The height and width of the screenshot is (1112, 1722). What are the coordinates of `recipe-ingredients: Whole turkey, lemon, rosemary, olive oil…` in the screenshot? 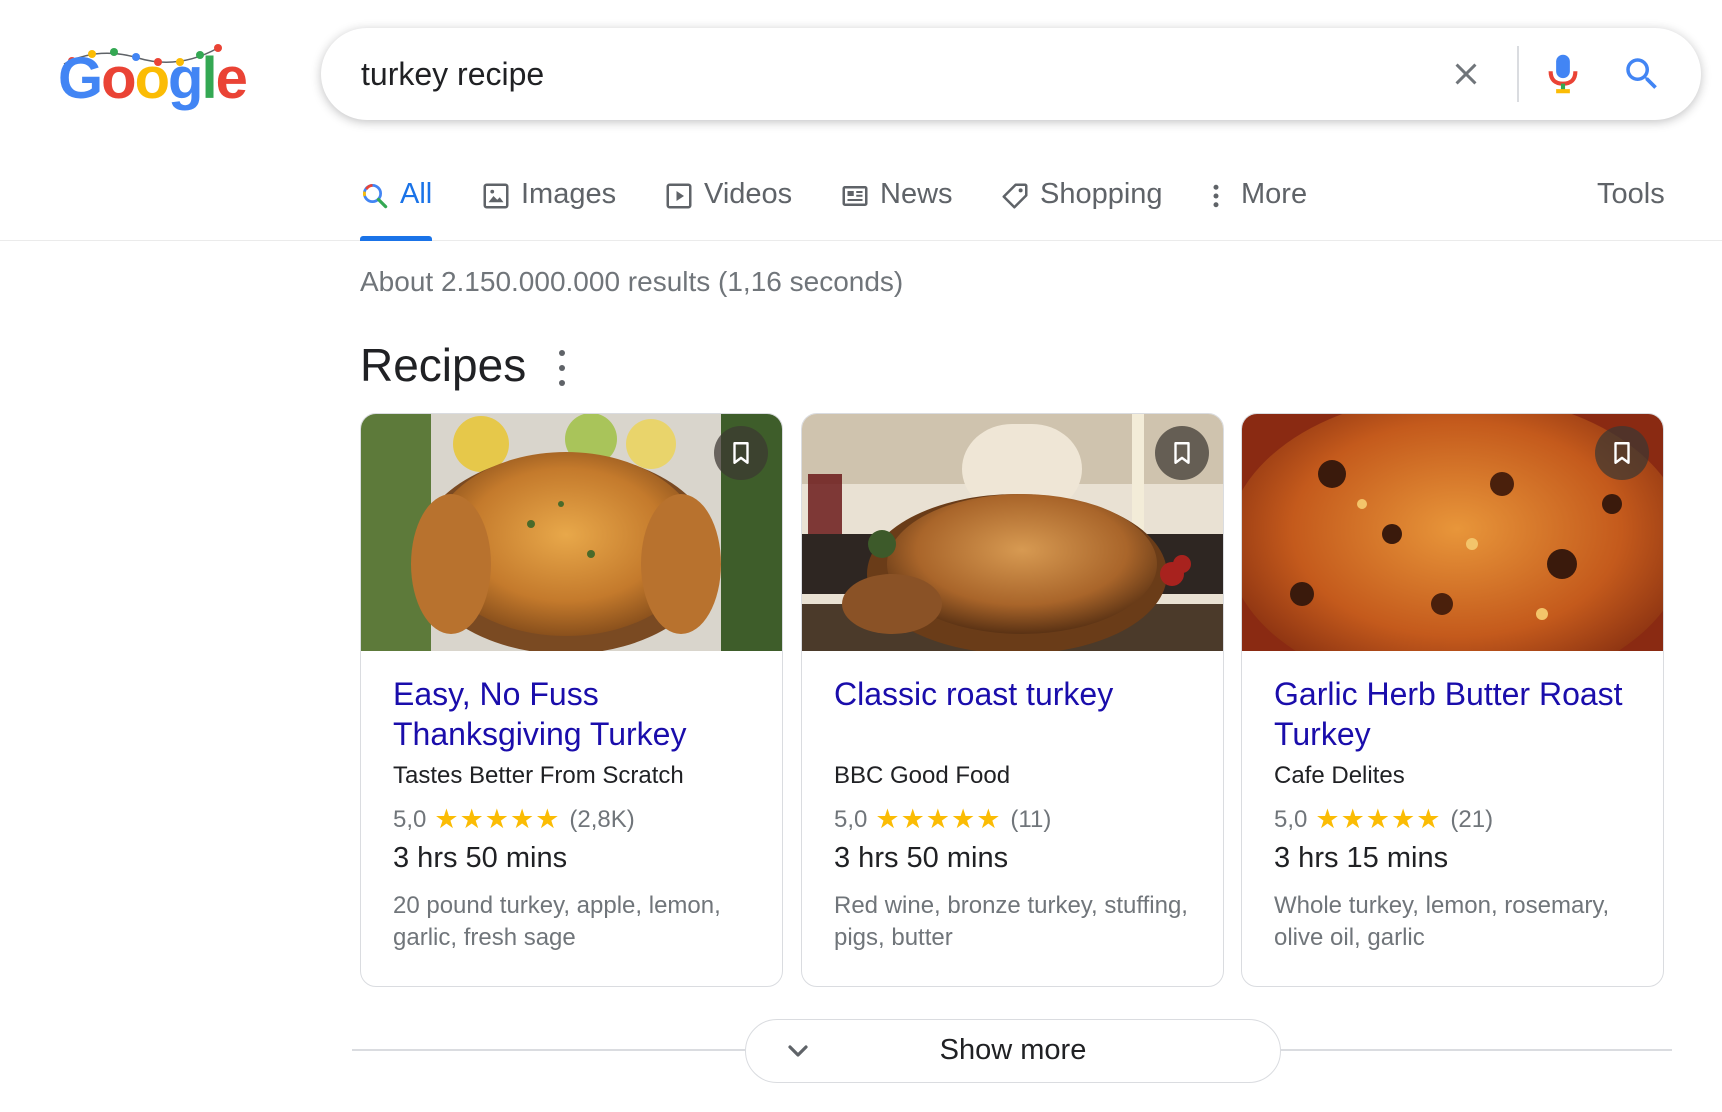 It's located at (1442, 921).